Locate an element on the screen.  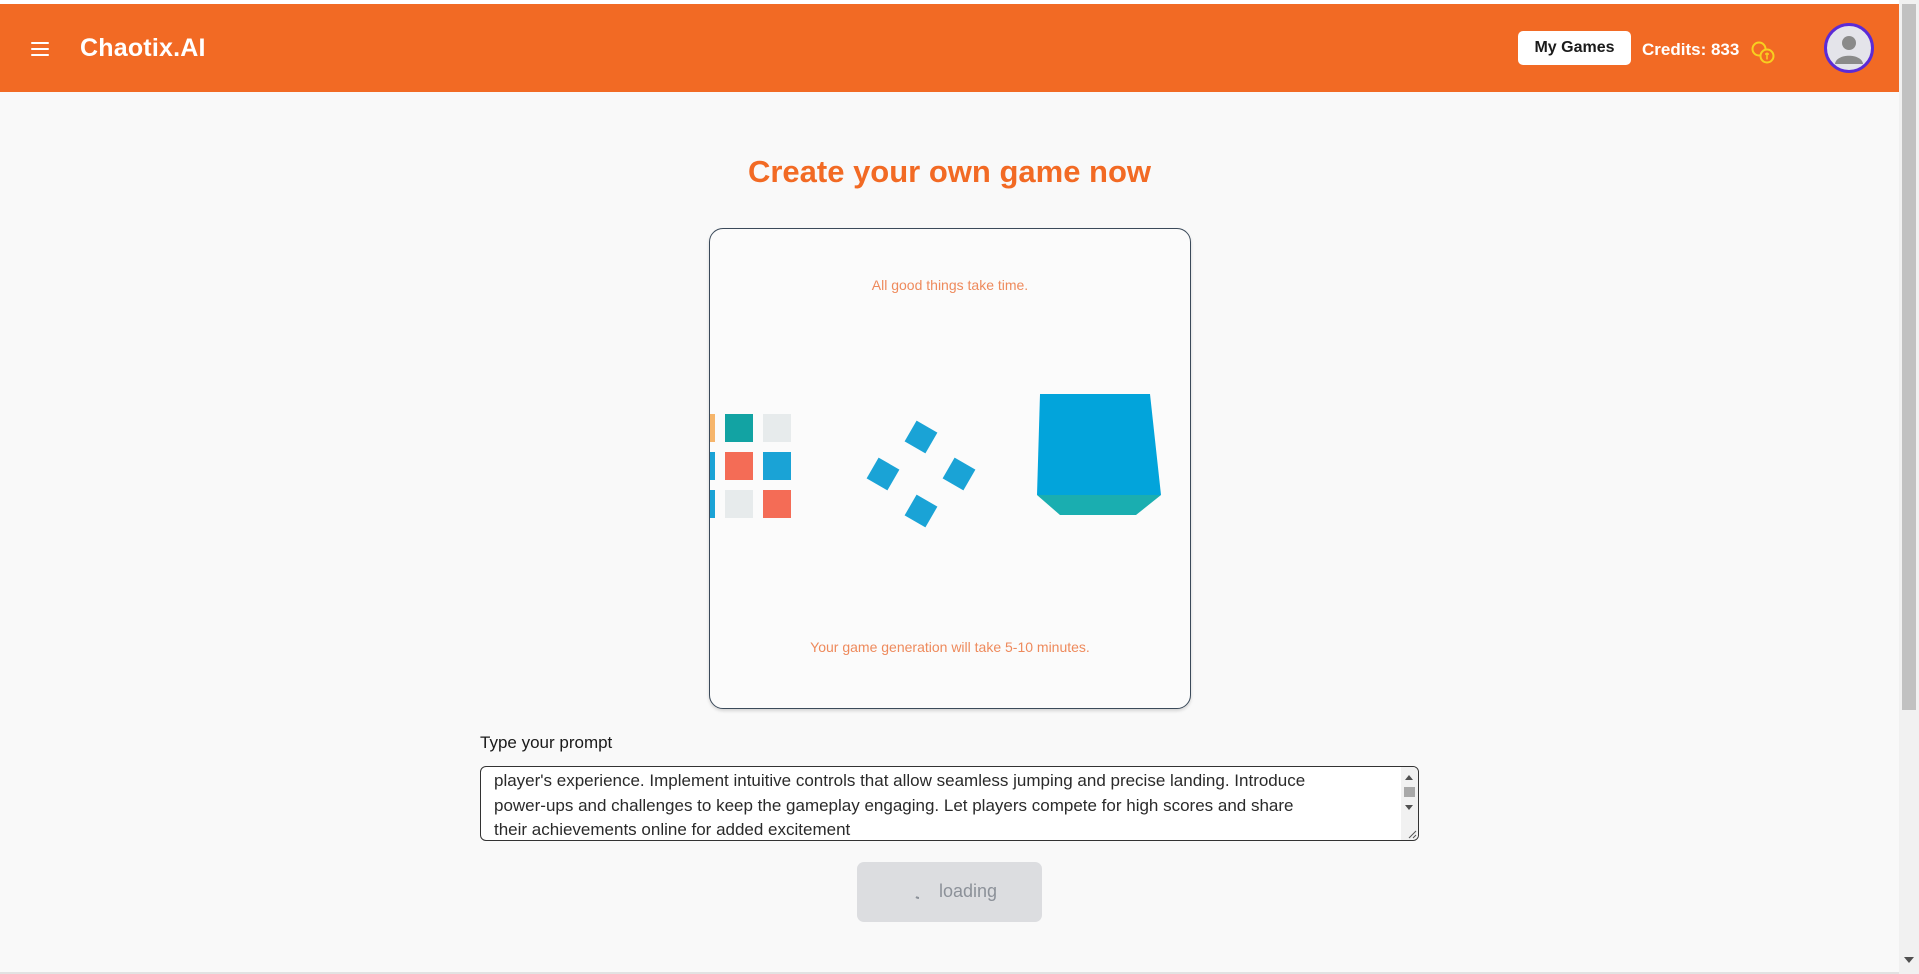
page-title: Create your own game now is located at coordinates (949, 171).